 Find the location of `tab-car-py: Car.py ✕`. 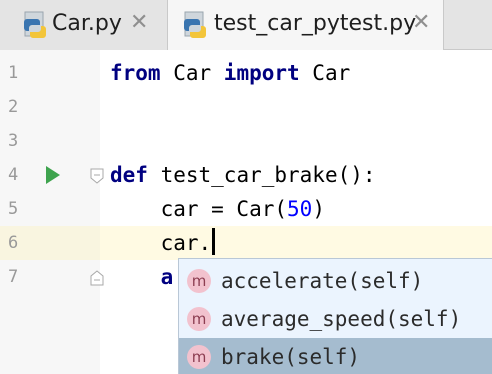

tab-car-py: Car.py ✕ is located at coordinates (84, 25).